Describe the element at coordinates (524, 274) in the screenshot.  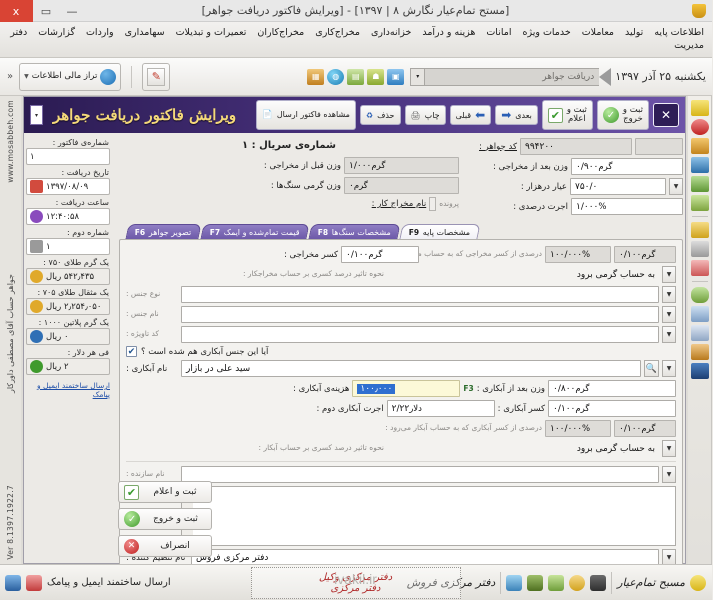
I see `effect-value: به حساب گرمی برود` at that location.